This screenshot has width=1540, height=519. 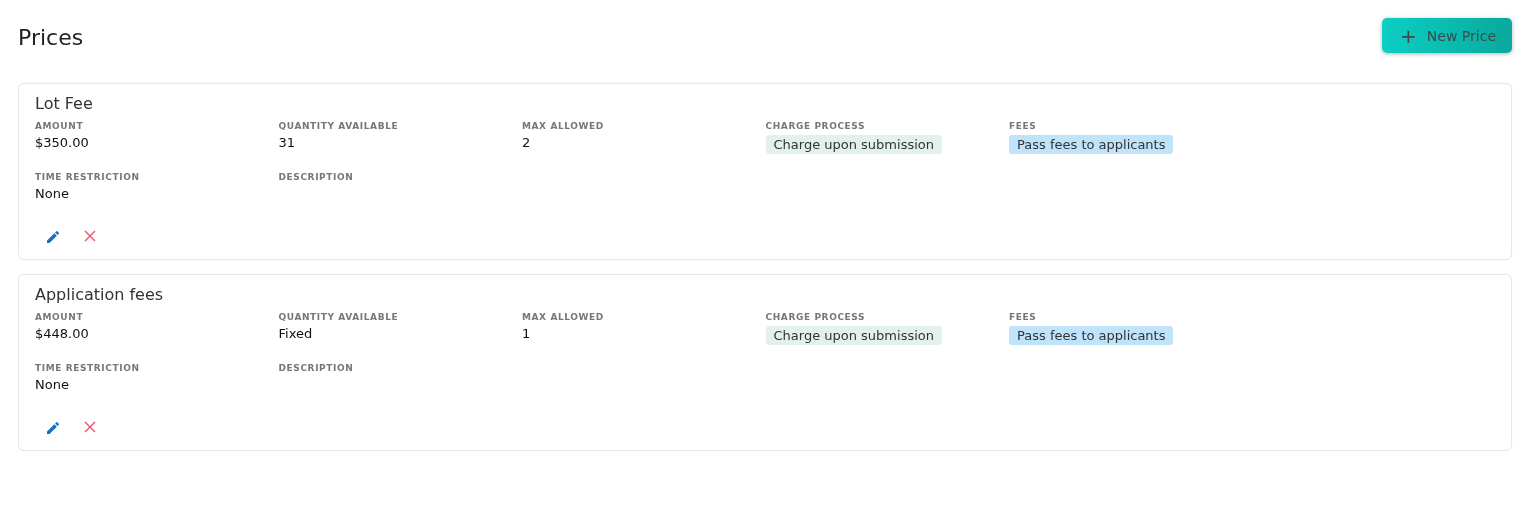 I want to click on price-name: Application fees, so click(x=100, y=294).